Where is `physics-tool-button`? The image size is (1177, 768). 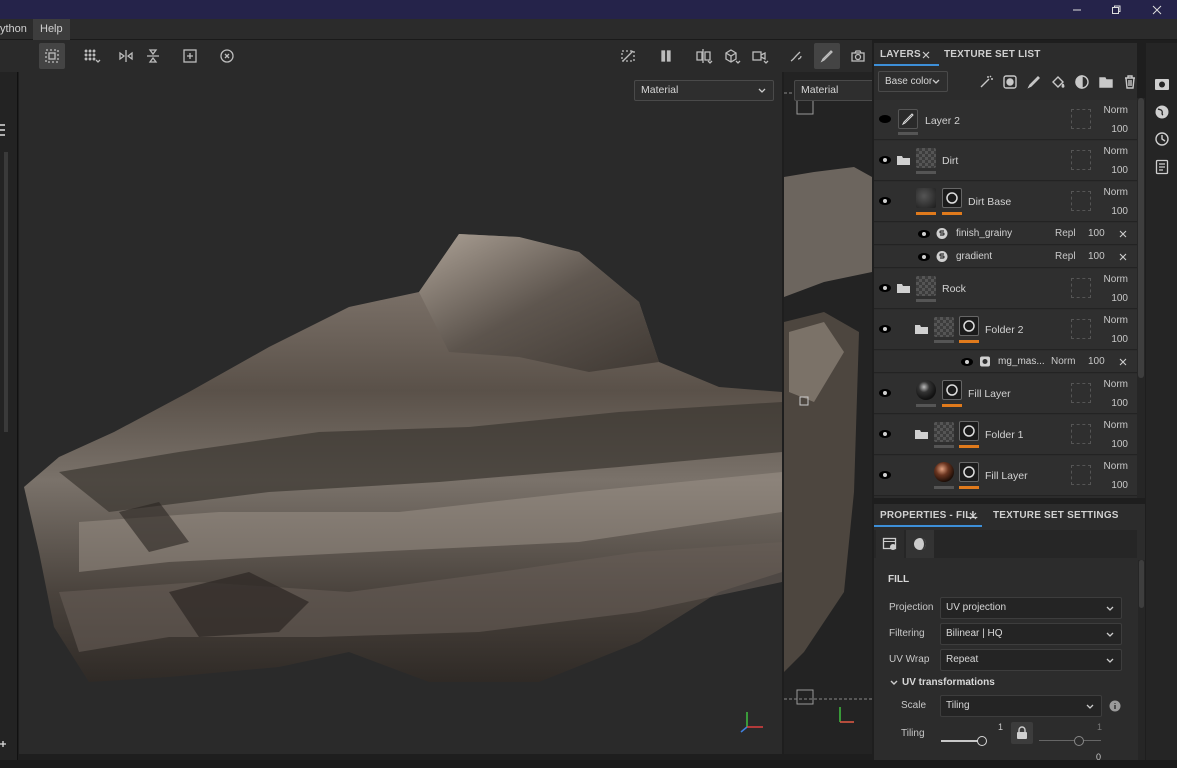 physics-tool-button is located at coordinates (796, 56).